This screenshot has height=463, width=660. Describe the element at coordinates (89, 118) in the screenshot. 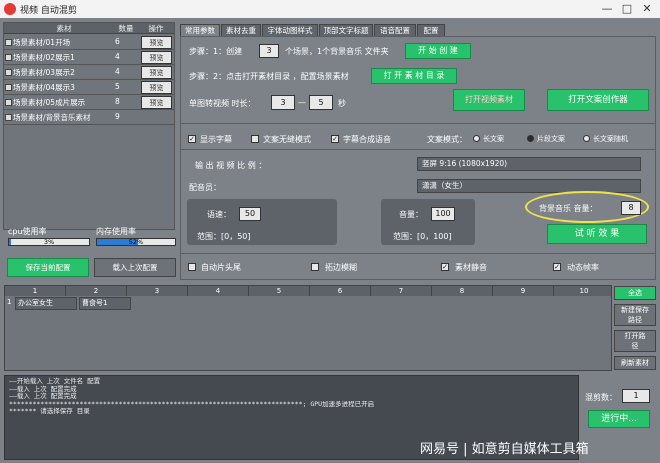

I see `material-row: 场景素材/背景音乐素材 9` at that location.